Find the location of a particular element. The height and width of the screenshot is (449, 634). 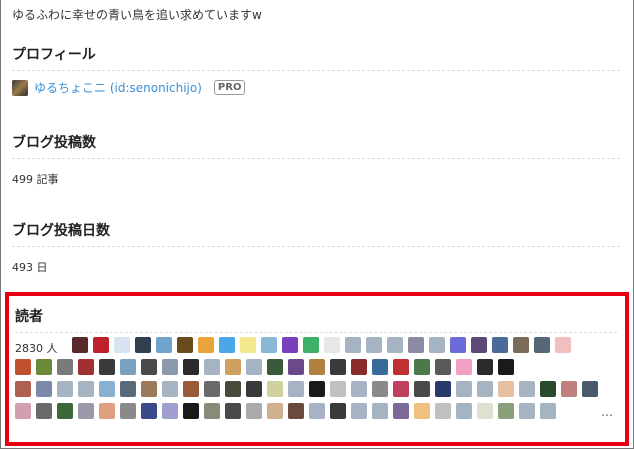

user-name-link: ゆるちょこニ (id:senonichijo) is located at coordinates (118, 87).